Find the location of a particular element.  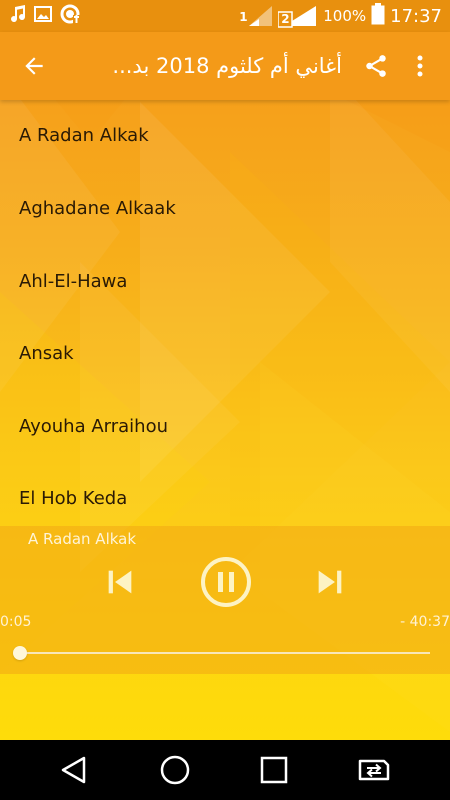

more-options-button is located at coordinates (420, 66).